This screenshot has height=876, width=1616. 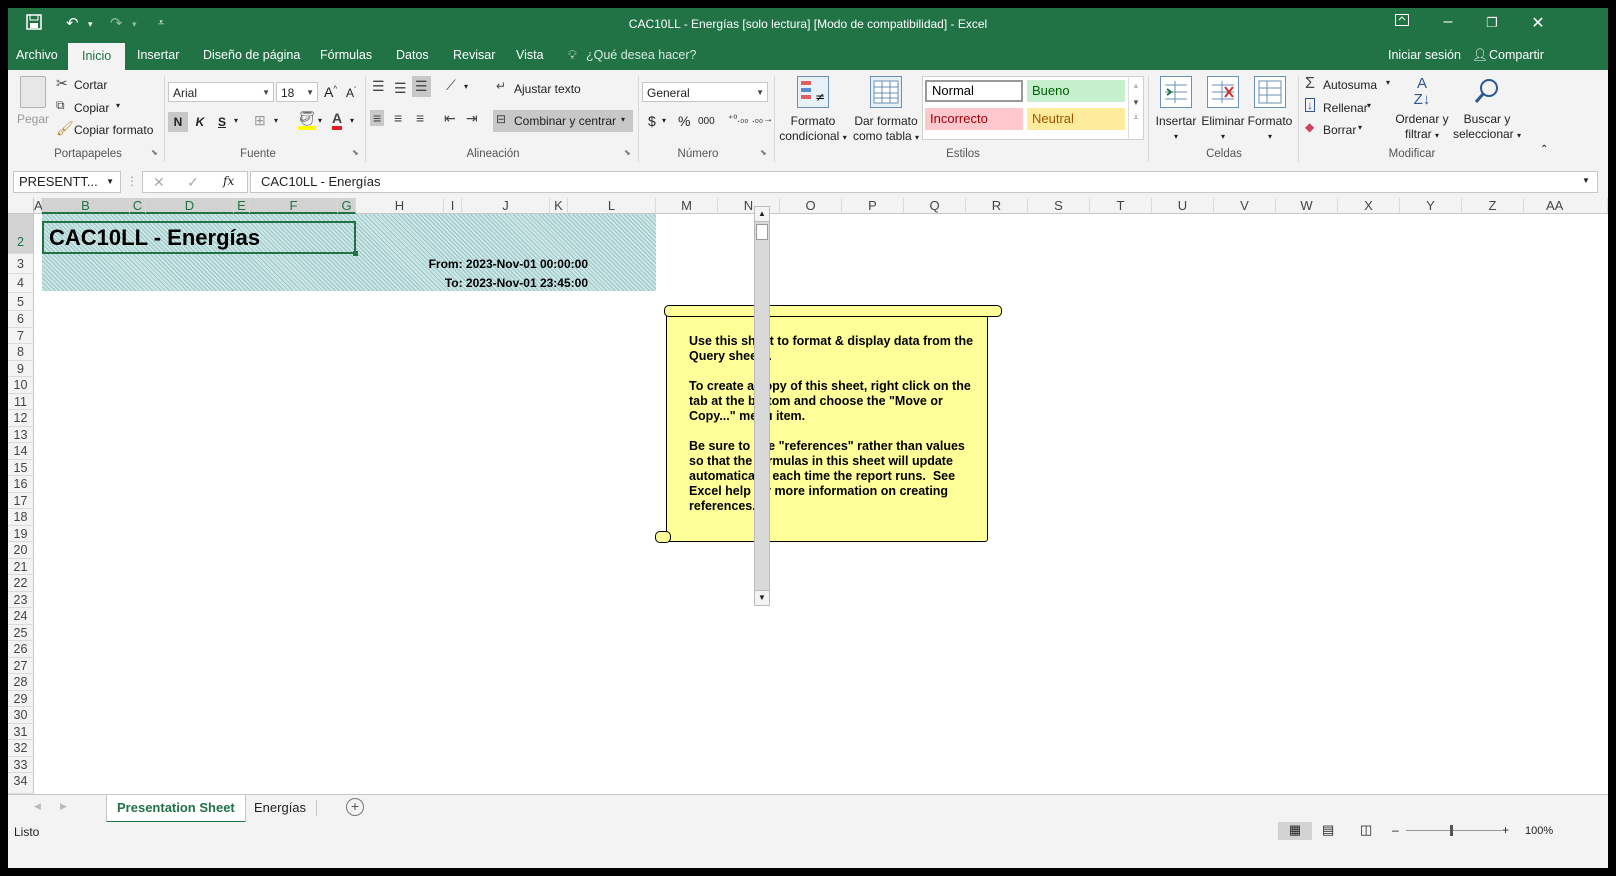 I want to click on signin-link: Iniciar sesión, so click(x=1424, y=55).